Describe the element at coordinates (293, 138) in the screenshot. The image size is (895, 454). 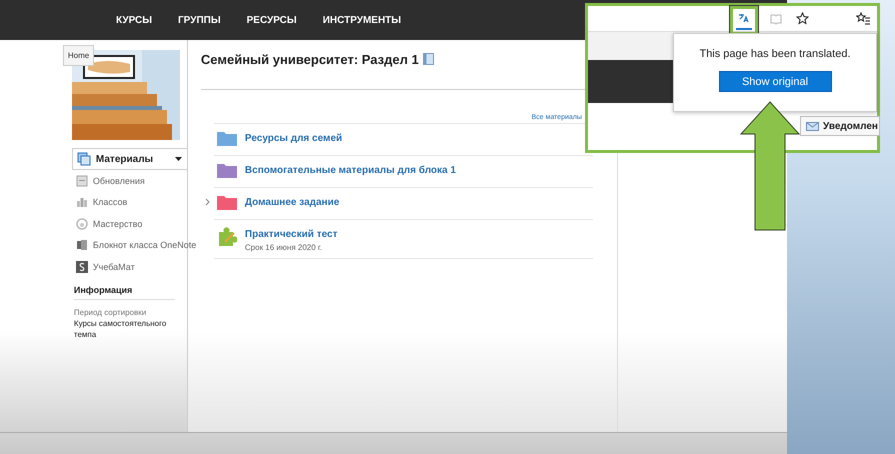
I see `folder-link: Ресурсы для семей` at that location.